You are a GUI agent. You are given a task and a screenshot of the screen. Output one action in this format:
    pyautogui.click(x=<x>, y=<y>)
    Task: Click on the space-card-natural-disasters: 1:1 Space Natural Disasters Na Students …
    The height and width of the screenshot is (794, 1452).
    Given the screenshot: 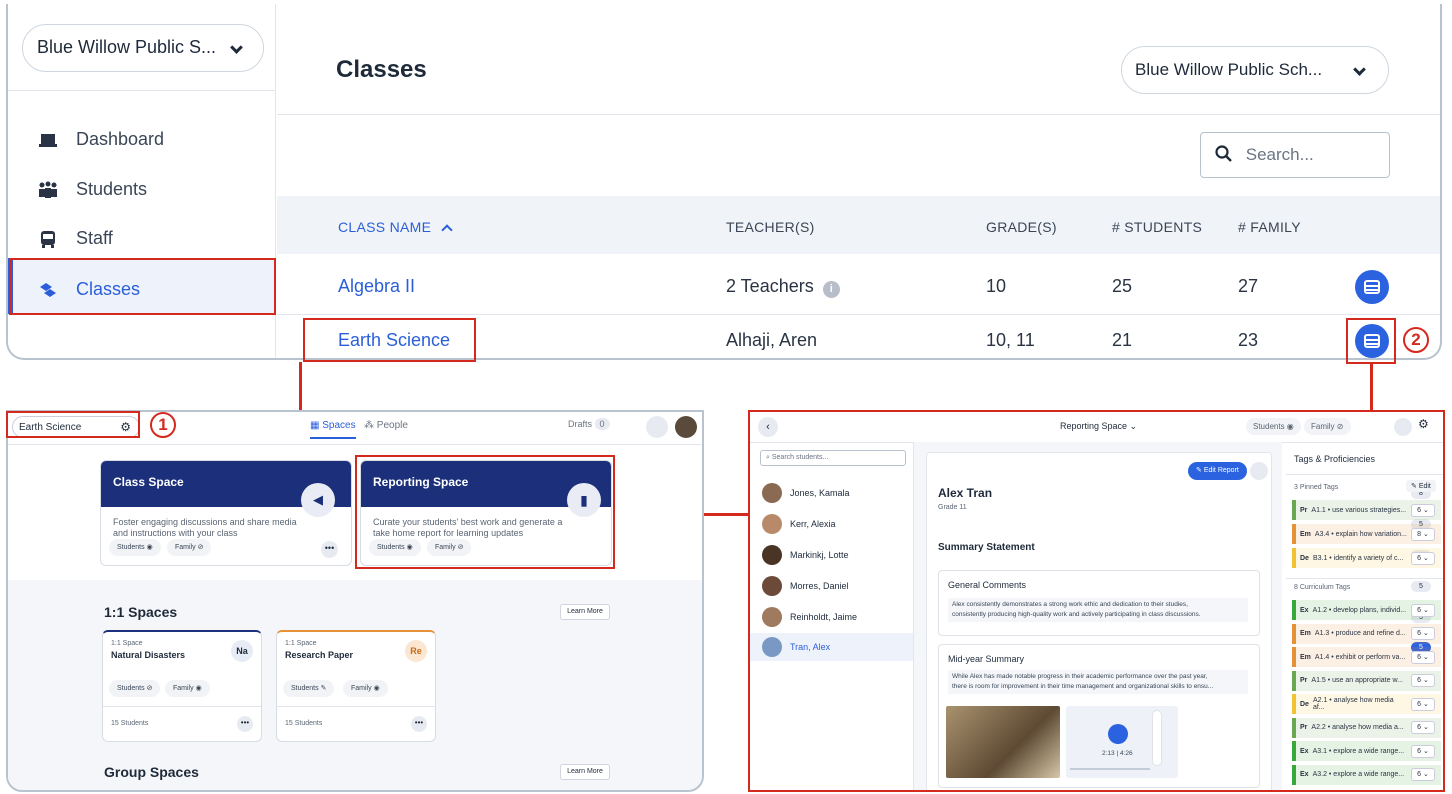 What is the action you would take?
    pyautogui.click(x=182, y=686)
    